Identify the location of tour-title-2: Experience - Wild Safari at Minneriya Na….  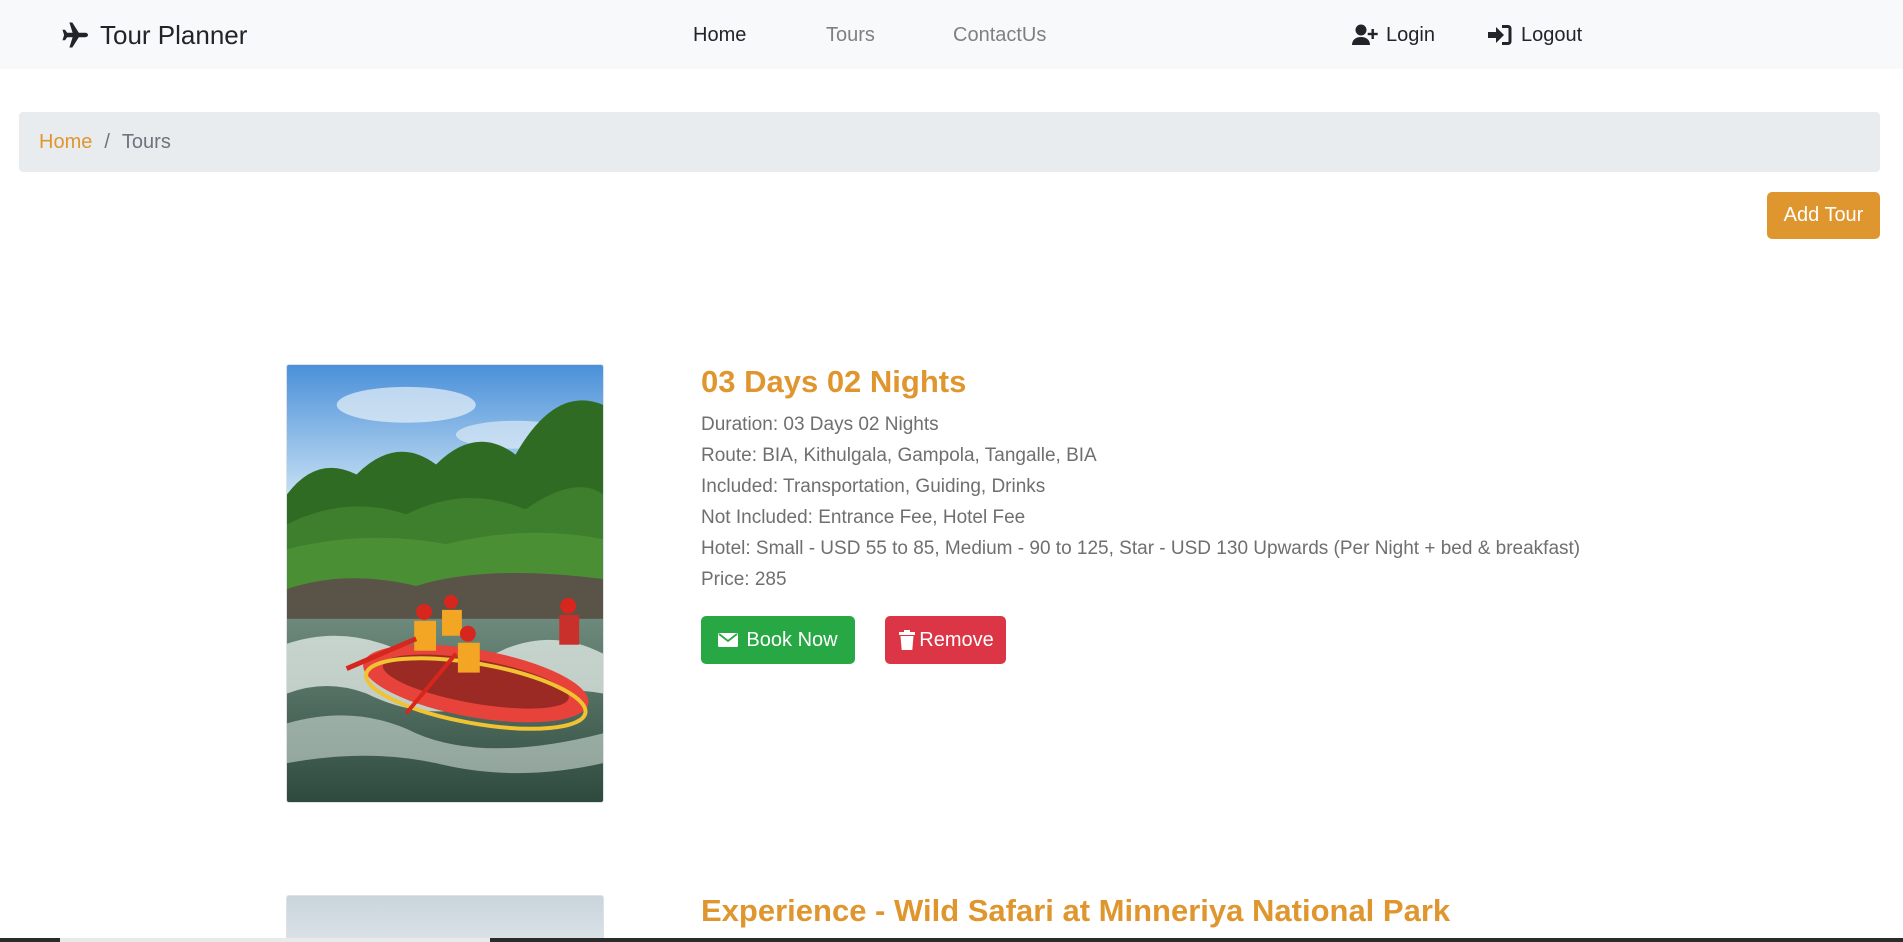
(1076, 910).